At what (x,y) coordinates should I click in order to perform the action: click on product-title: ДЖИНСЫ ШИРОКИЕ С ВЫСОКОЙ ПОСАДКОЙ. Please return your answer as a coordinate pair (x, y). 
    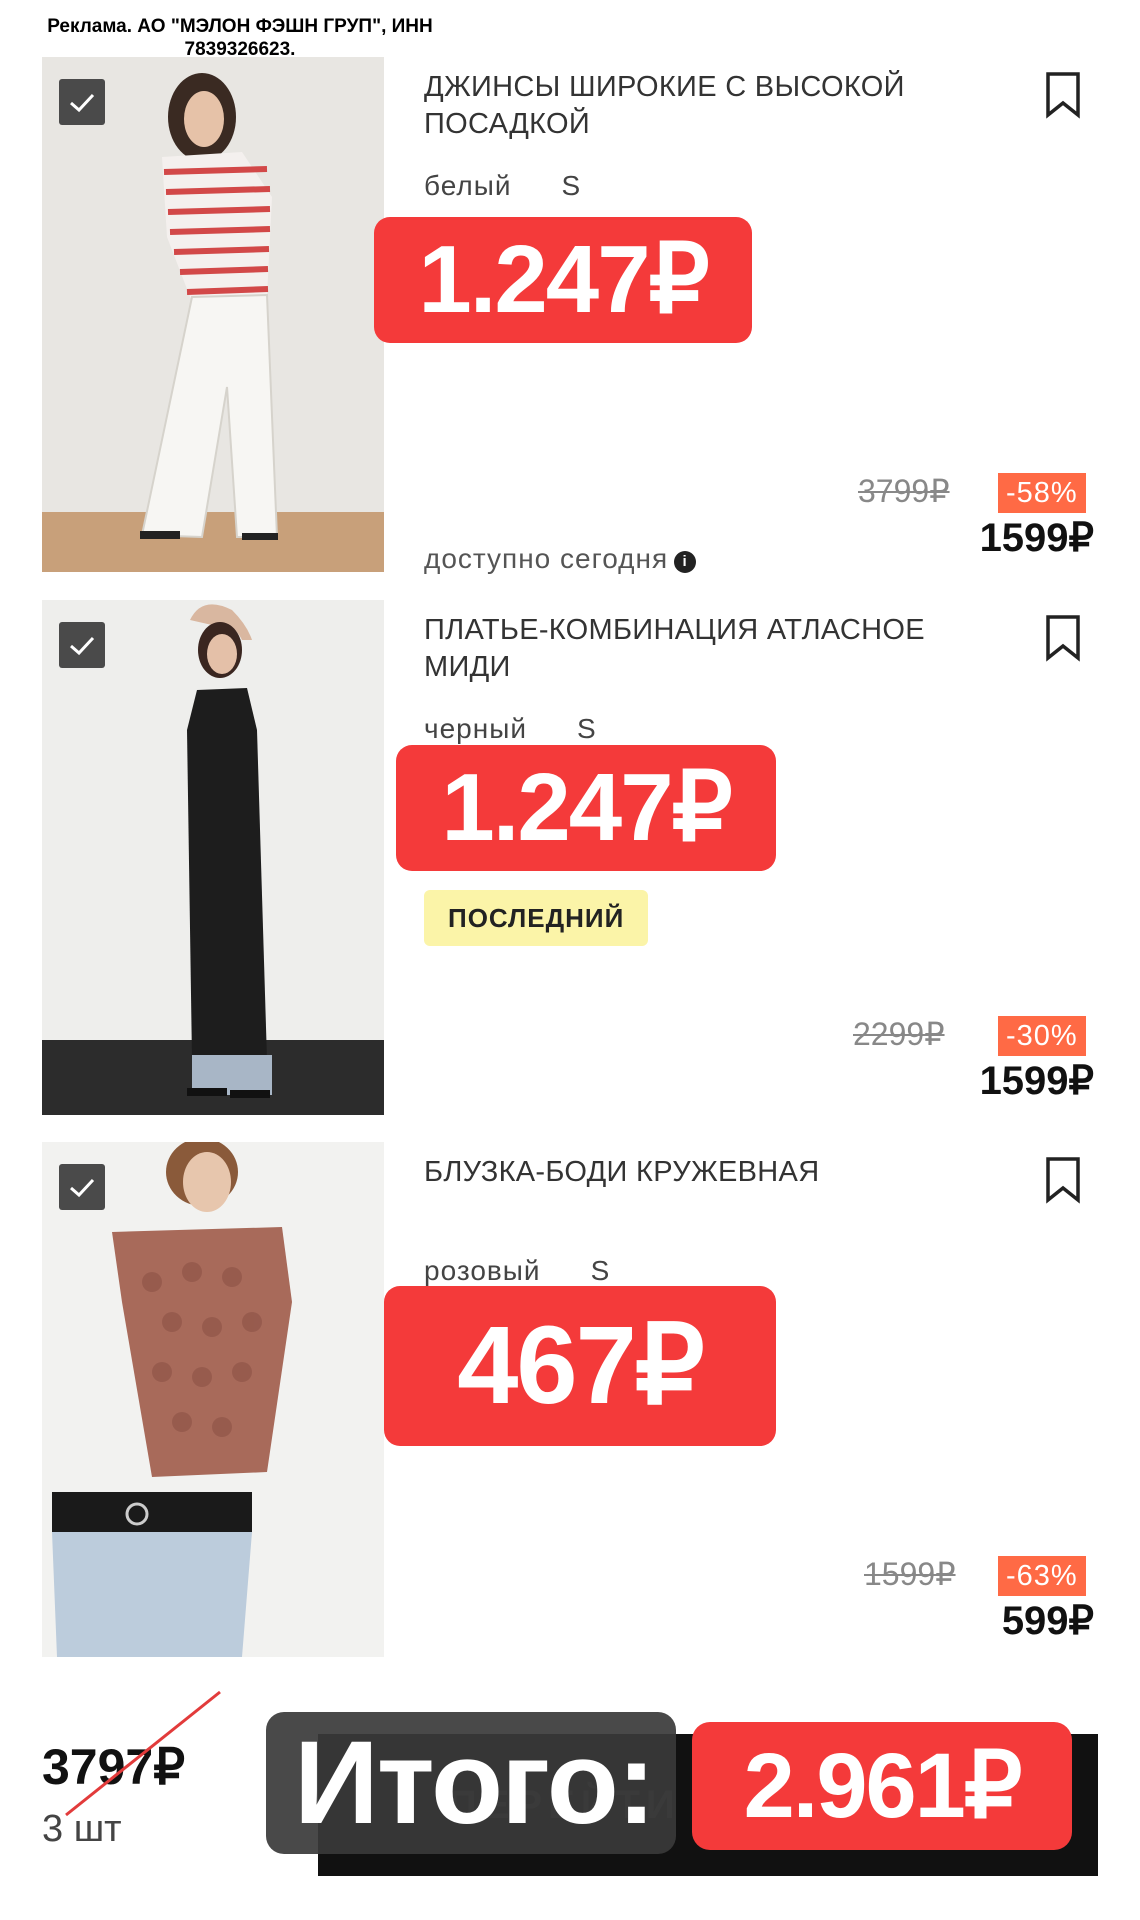
    Looking at the image, I should click on (704, 106).